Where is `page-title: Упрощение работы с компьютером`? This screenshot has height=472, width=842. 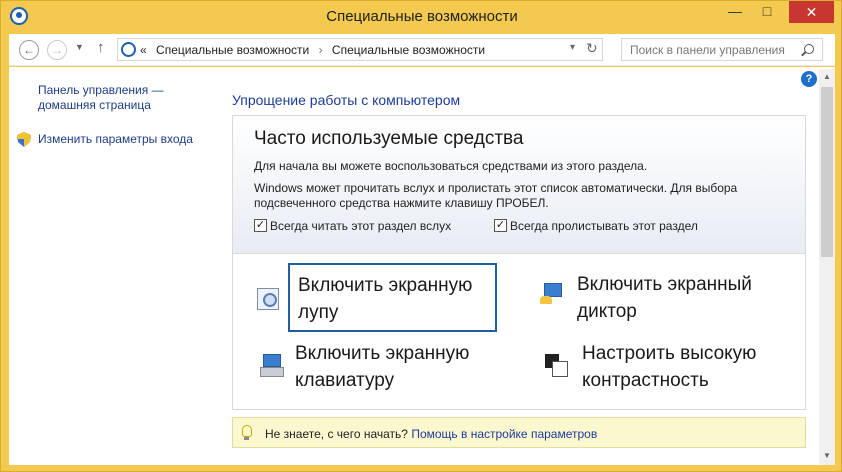 page-title: Упрощение работы с компьютером is located at coordinates (346, 100).